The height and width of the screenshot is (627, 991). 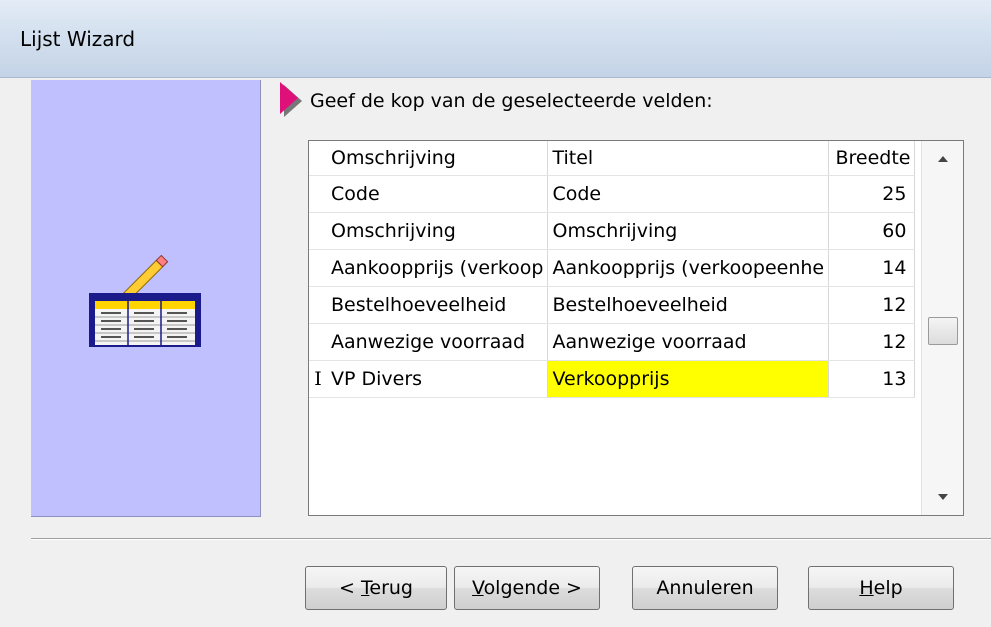 I want to click on table-row: Omschrijving Omschrijving 60, so click(x=612, y=231).